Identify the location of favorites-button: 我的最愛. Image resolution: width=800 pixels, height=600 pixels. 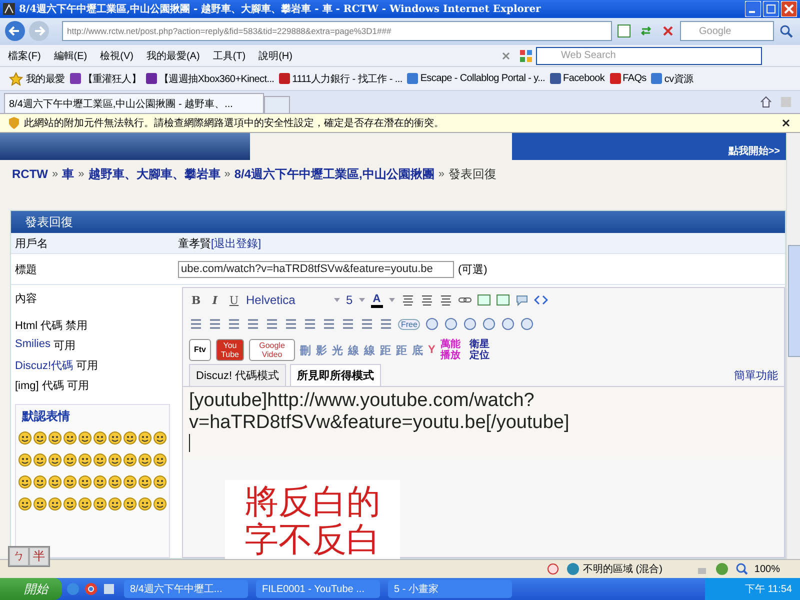
(45, 79).